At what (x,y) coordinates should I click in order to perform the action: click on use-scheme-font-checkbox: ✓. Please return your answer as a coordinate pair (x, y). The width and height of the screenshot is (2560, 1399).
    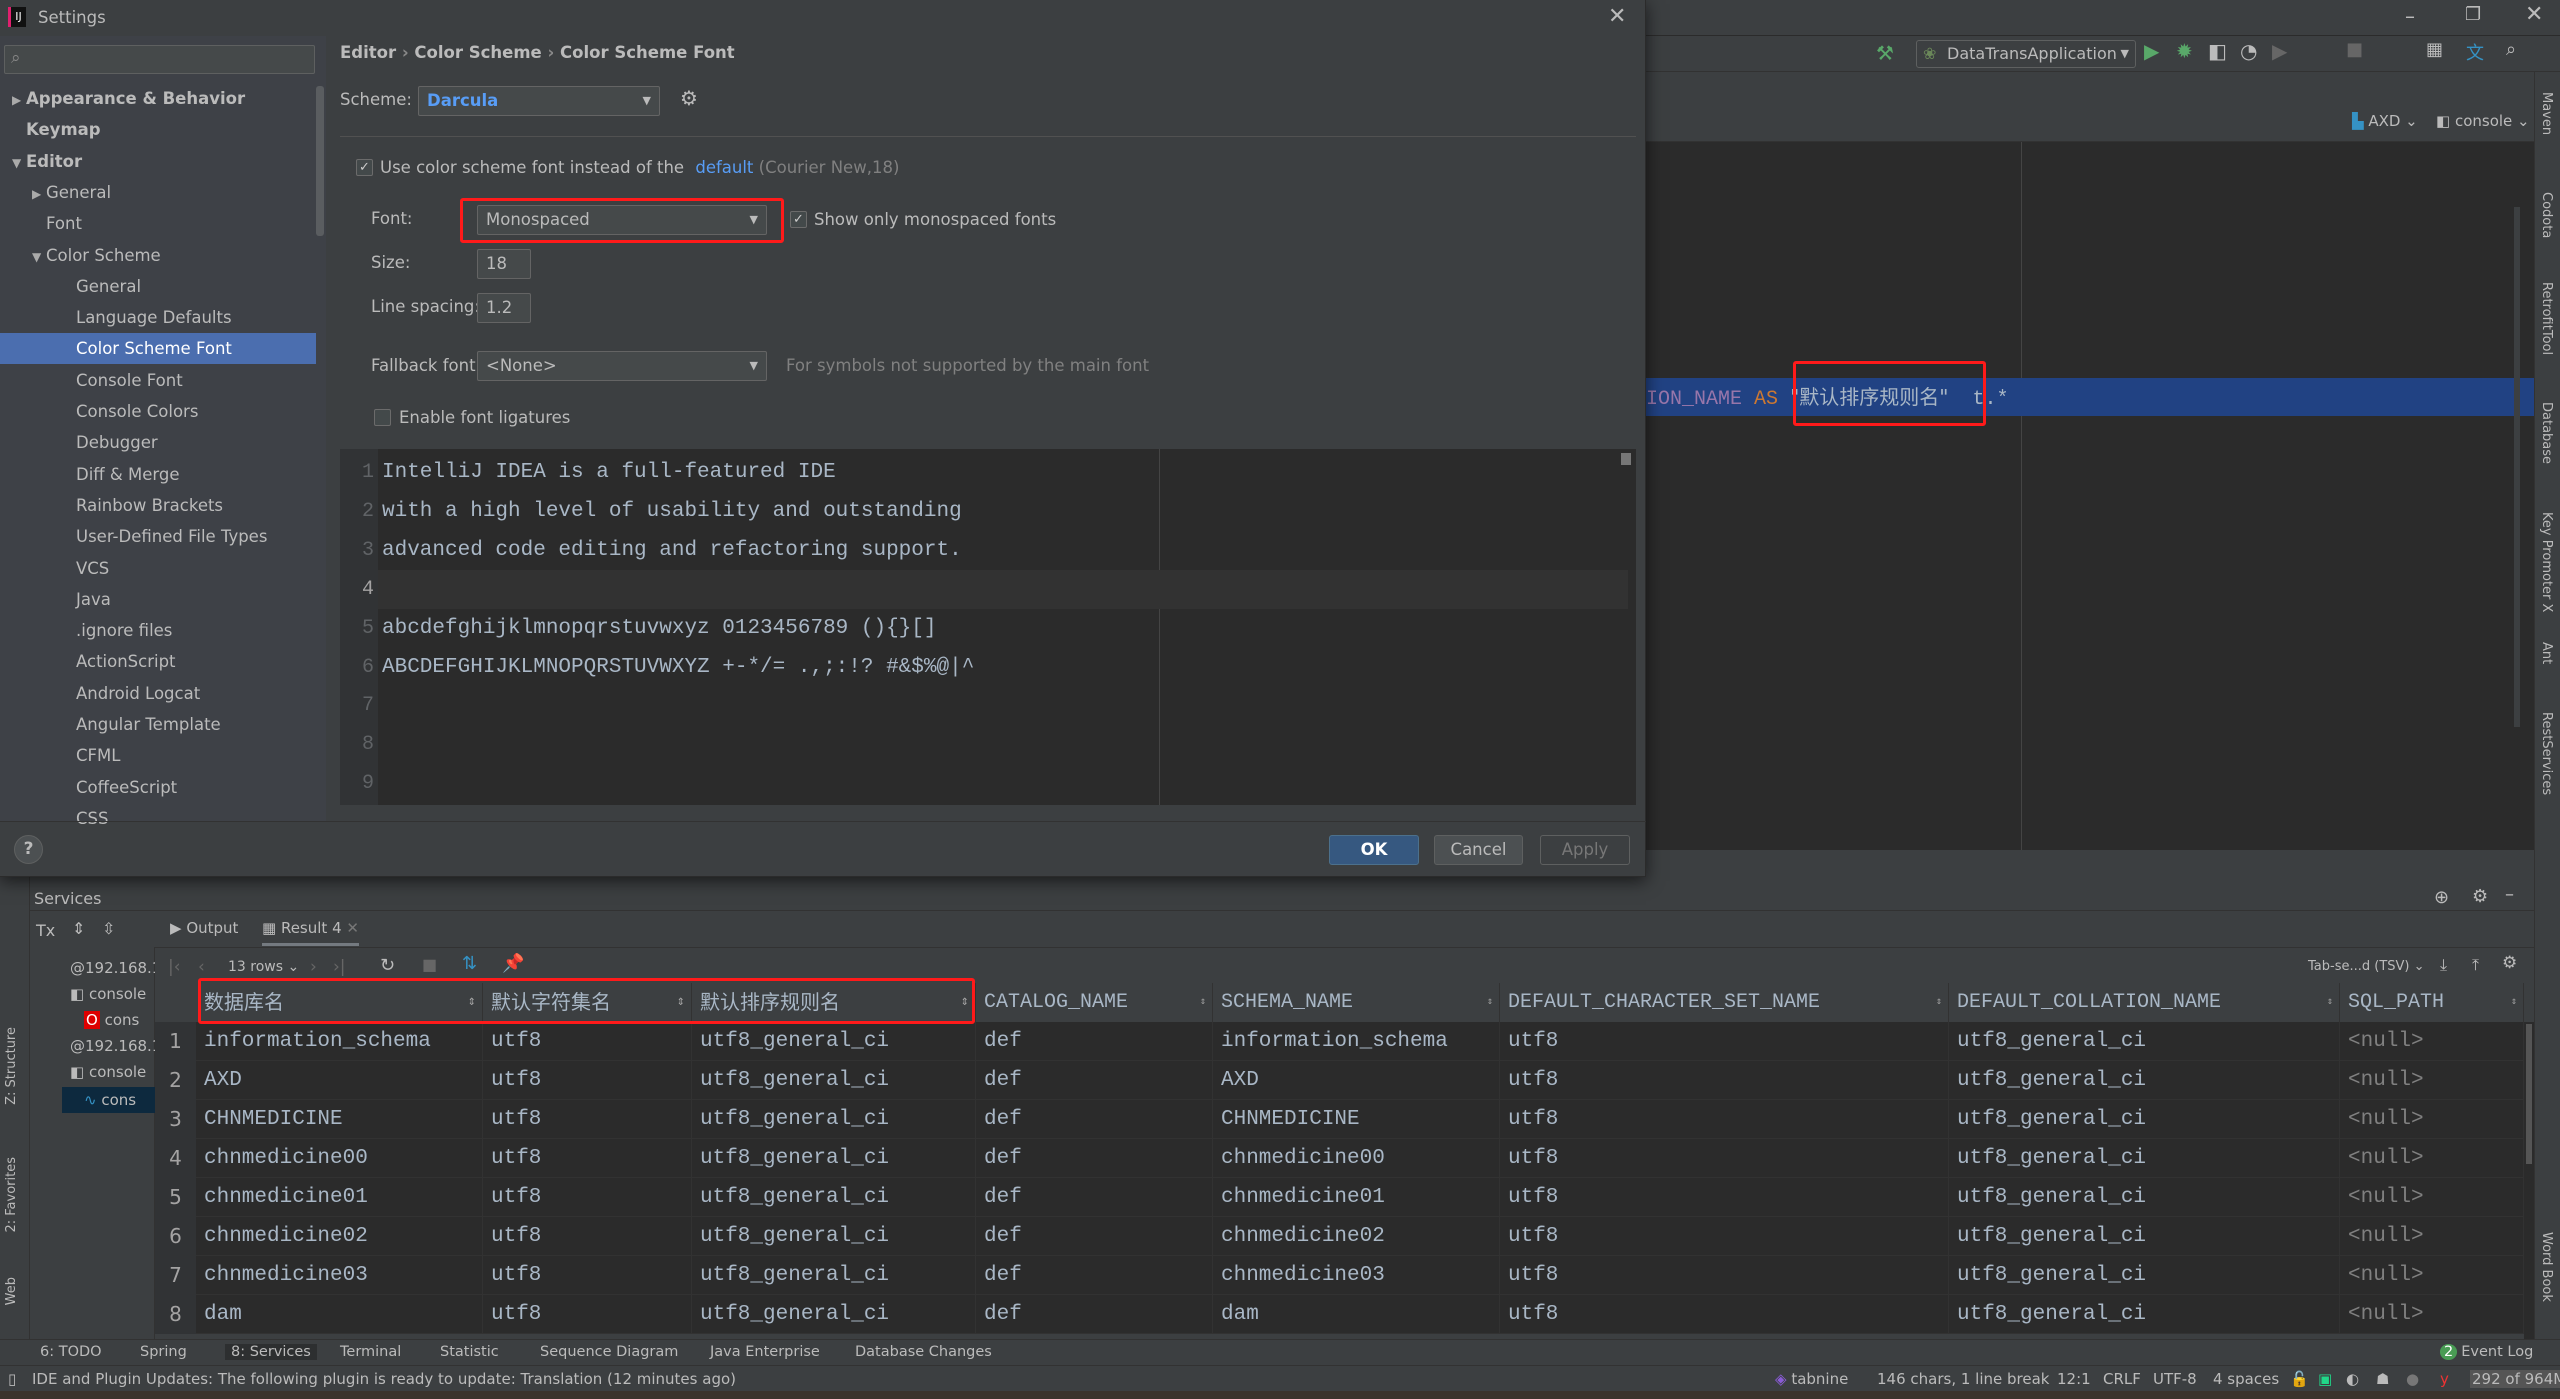
    Looking at the image, I should click on (364, 167).